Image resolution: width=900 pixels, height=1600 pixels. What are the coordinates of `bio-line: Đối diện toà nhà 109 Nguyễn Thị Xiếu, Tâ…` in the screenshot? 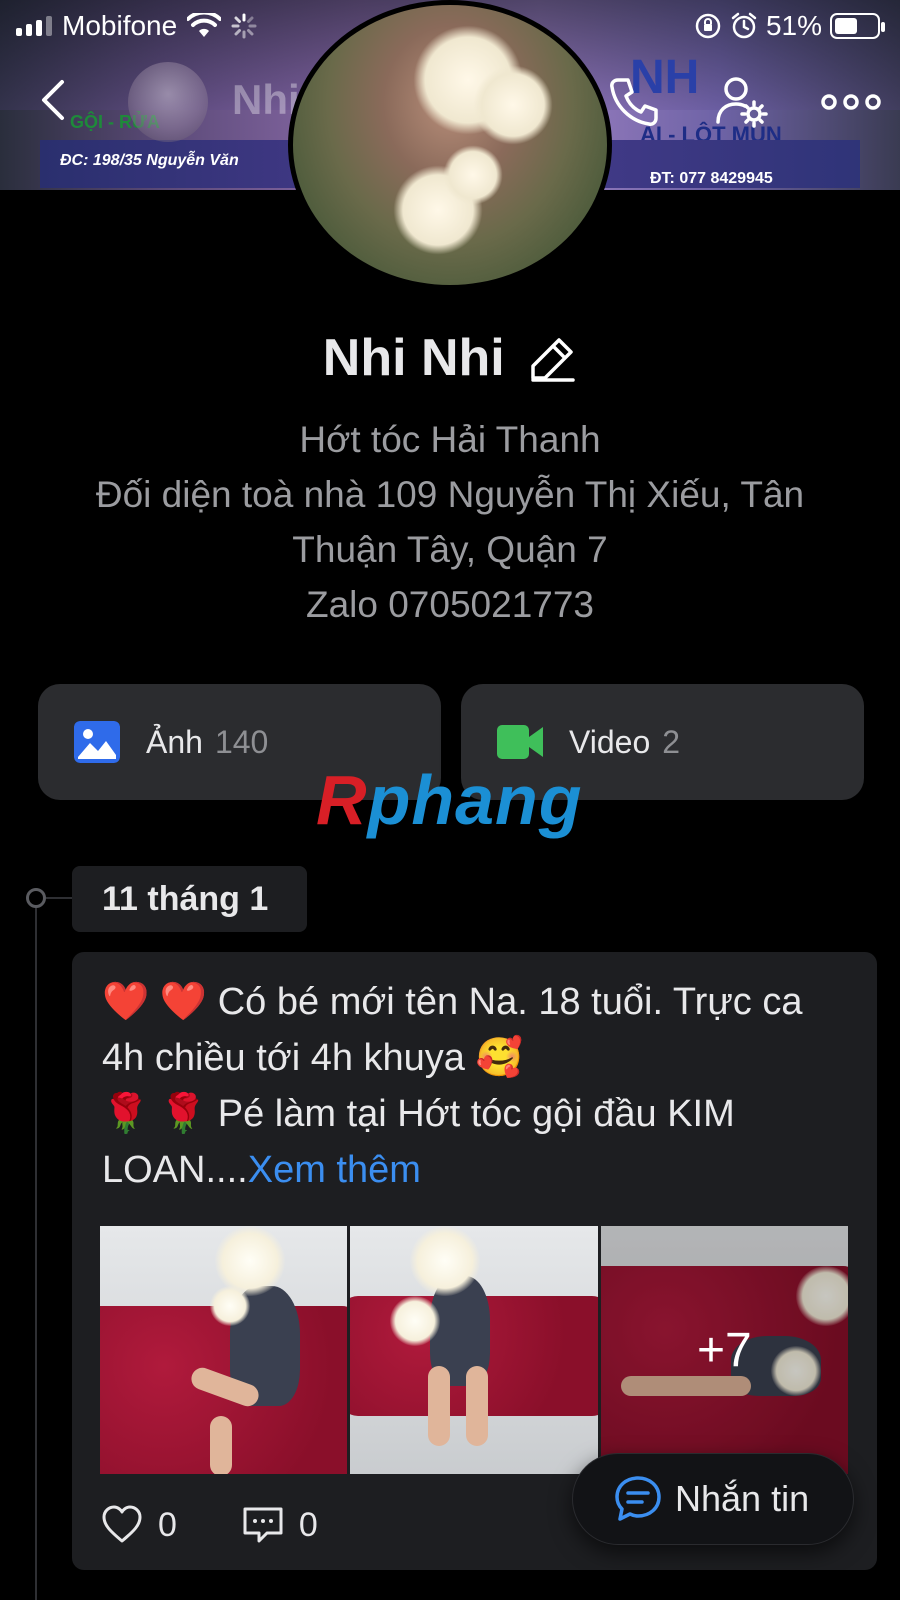 It's located at (450, 494).